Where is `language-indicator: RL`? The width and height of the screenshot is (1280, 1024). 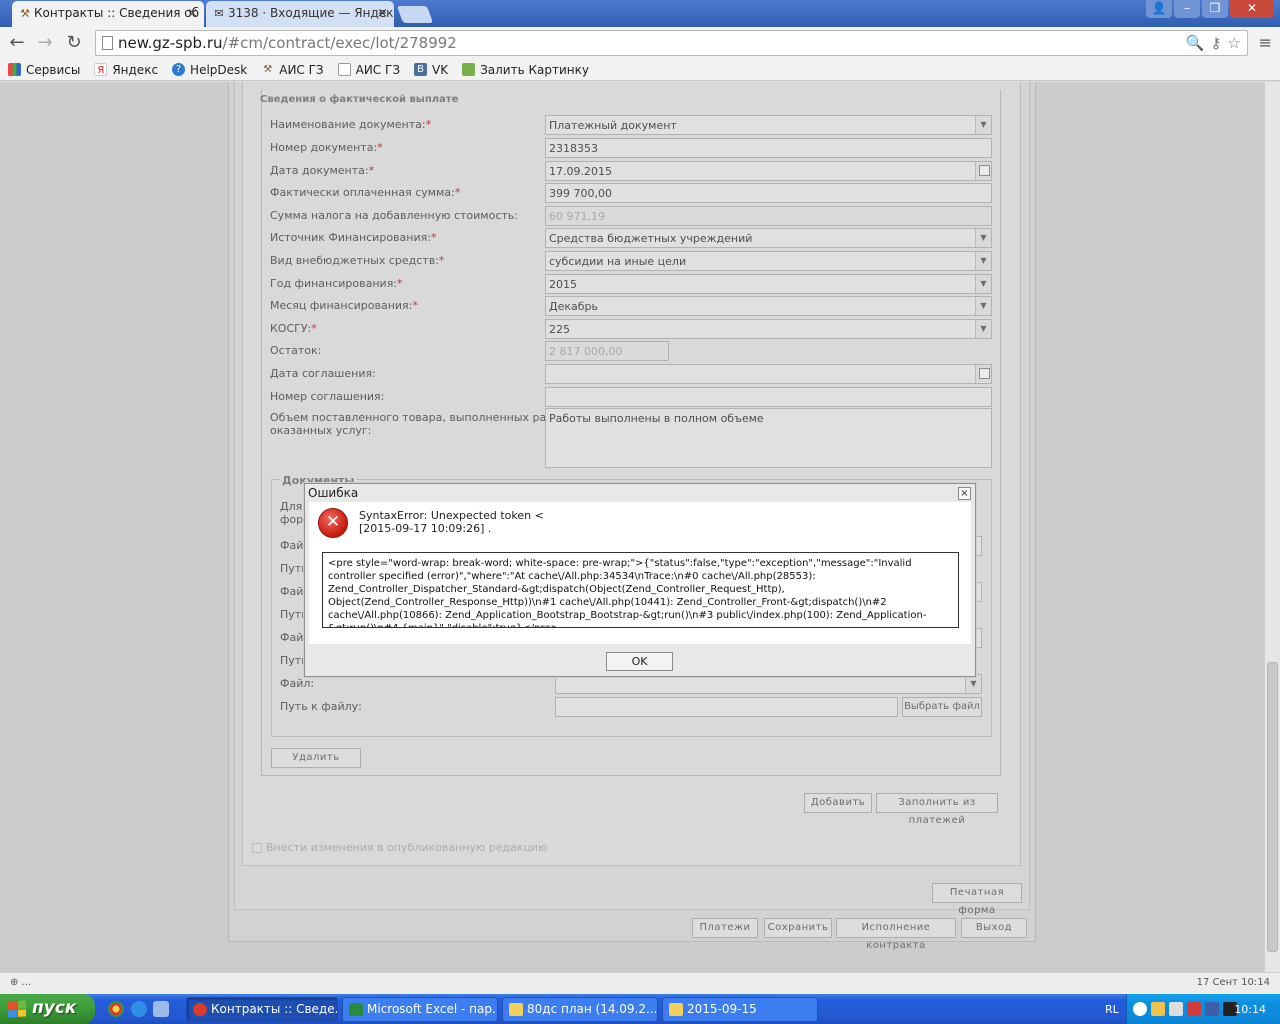
language-indicator: RL is located at coordinates (1112, 1009).